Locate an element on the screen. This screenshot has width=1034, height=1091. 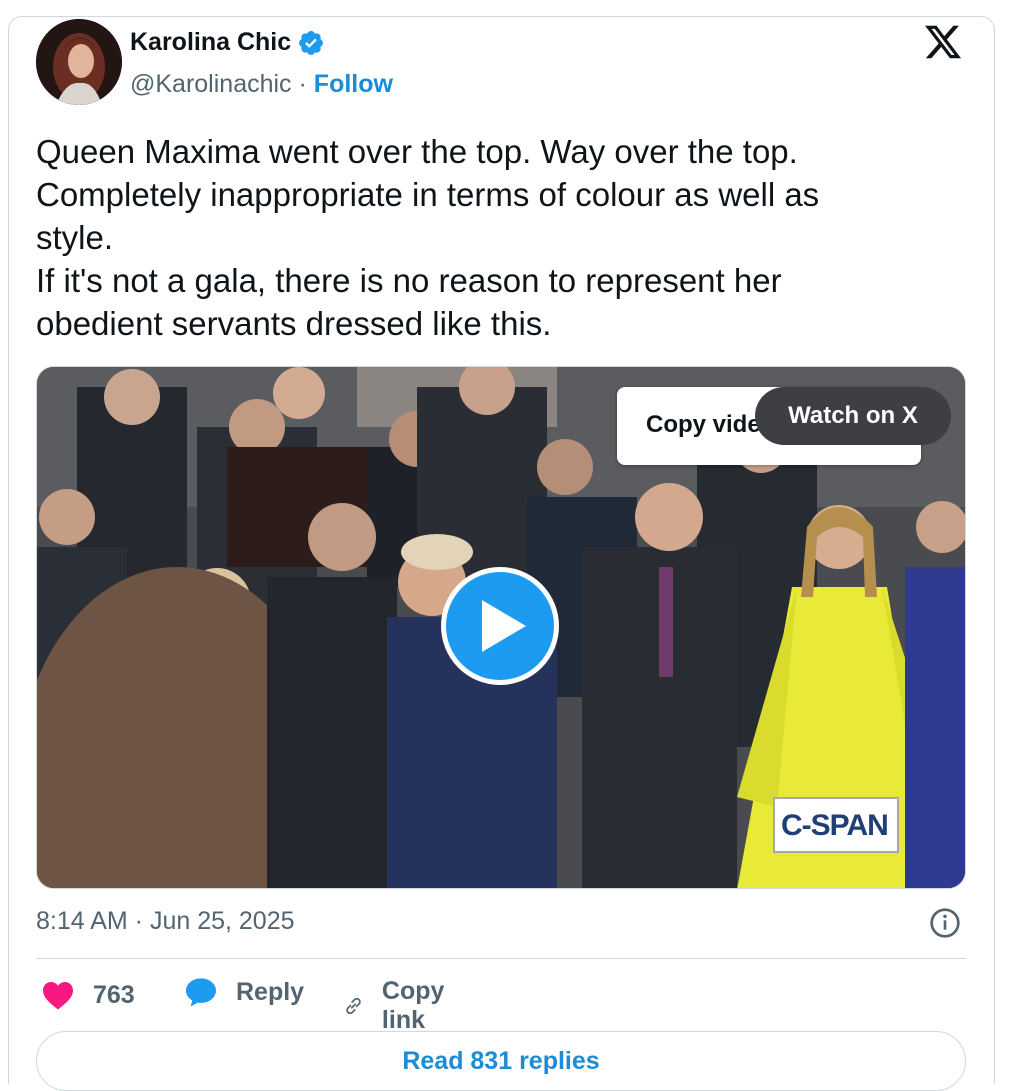
verified-badge-icon is located at coordinates (311, 42).